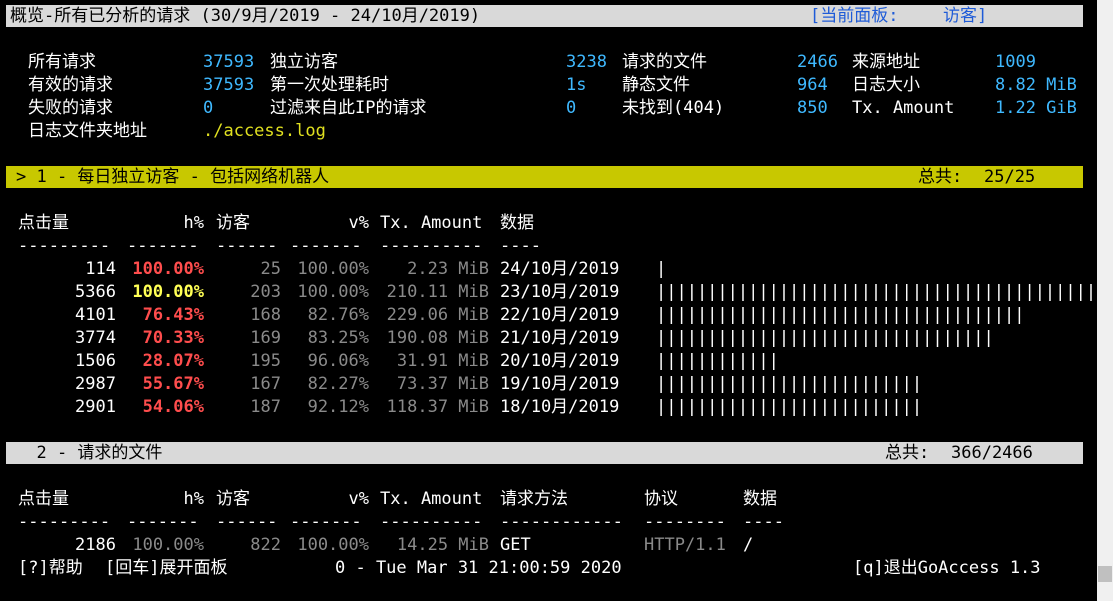 Image resolution: width=1113 pixels, height=601 pixels. I want to click on cell-visitors: 195, so click(265, 361).